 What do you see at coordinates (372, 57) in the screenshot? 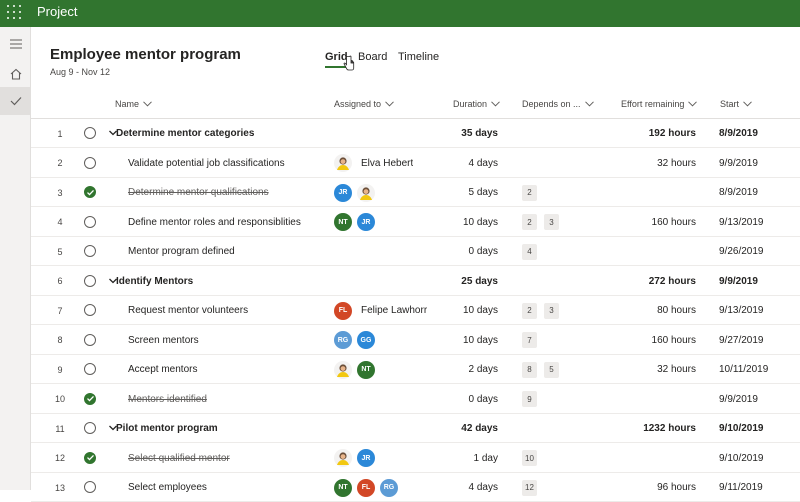
I see `tab-board: Board` at bounding box center [372, 57].